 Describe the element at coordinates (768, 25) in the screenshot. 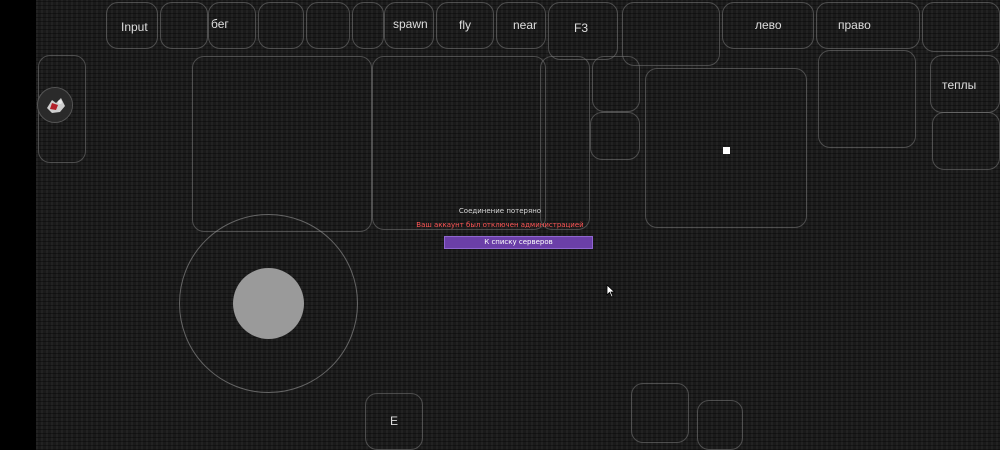

I see `left-button-label: лево` at that location.